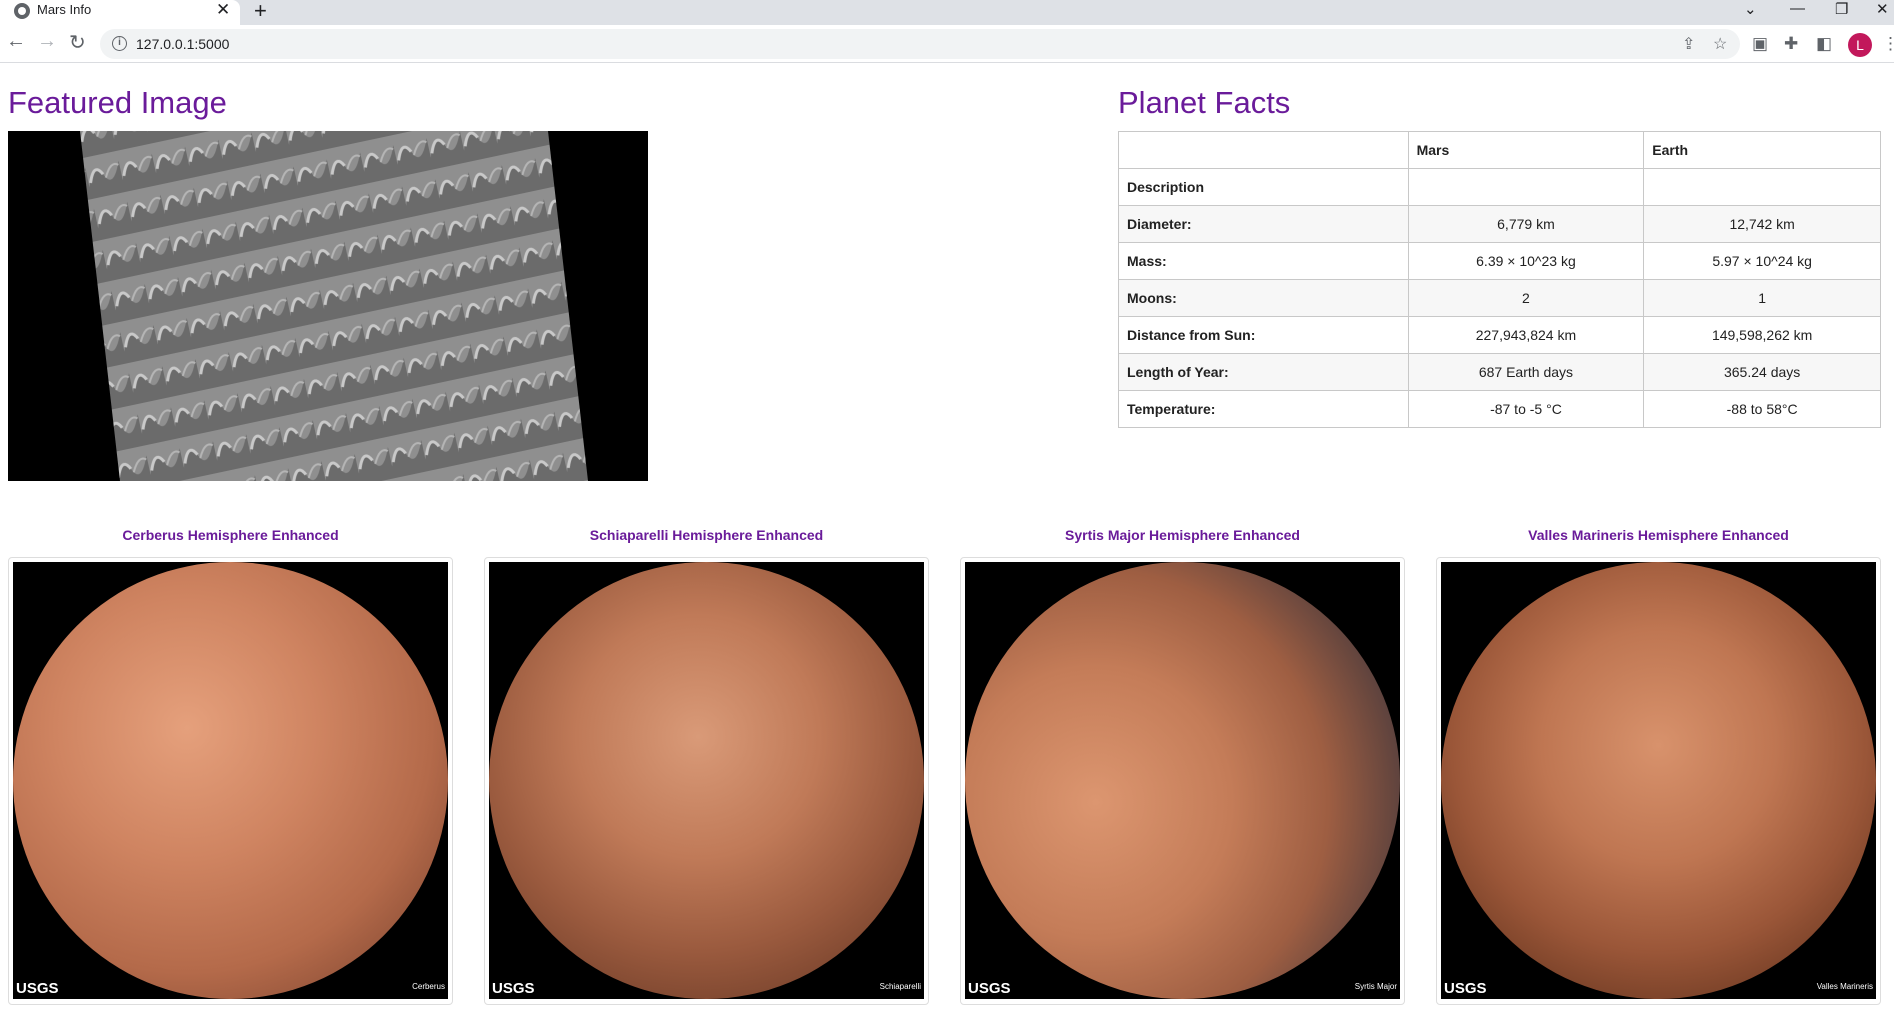 This screenshot has width=1894, height=1010. Describe the element at coordinates (1762, 224) in the screenshot. I see `earth-value: 12,742 km` at that location.